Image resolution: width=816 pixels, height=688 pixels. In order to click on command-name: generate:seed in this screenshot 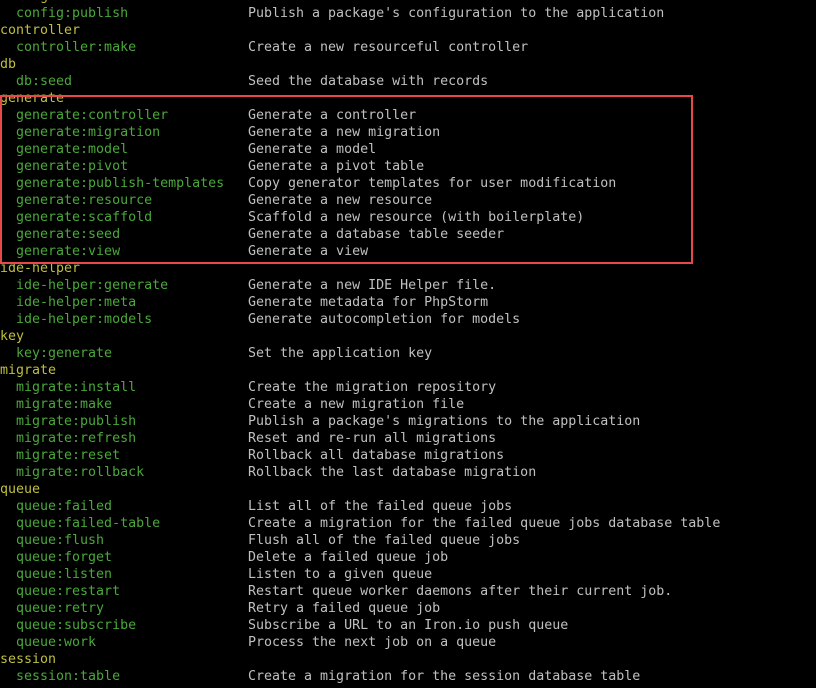, I will do `click(68, 234)`.